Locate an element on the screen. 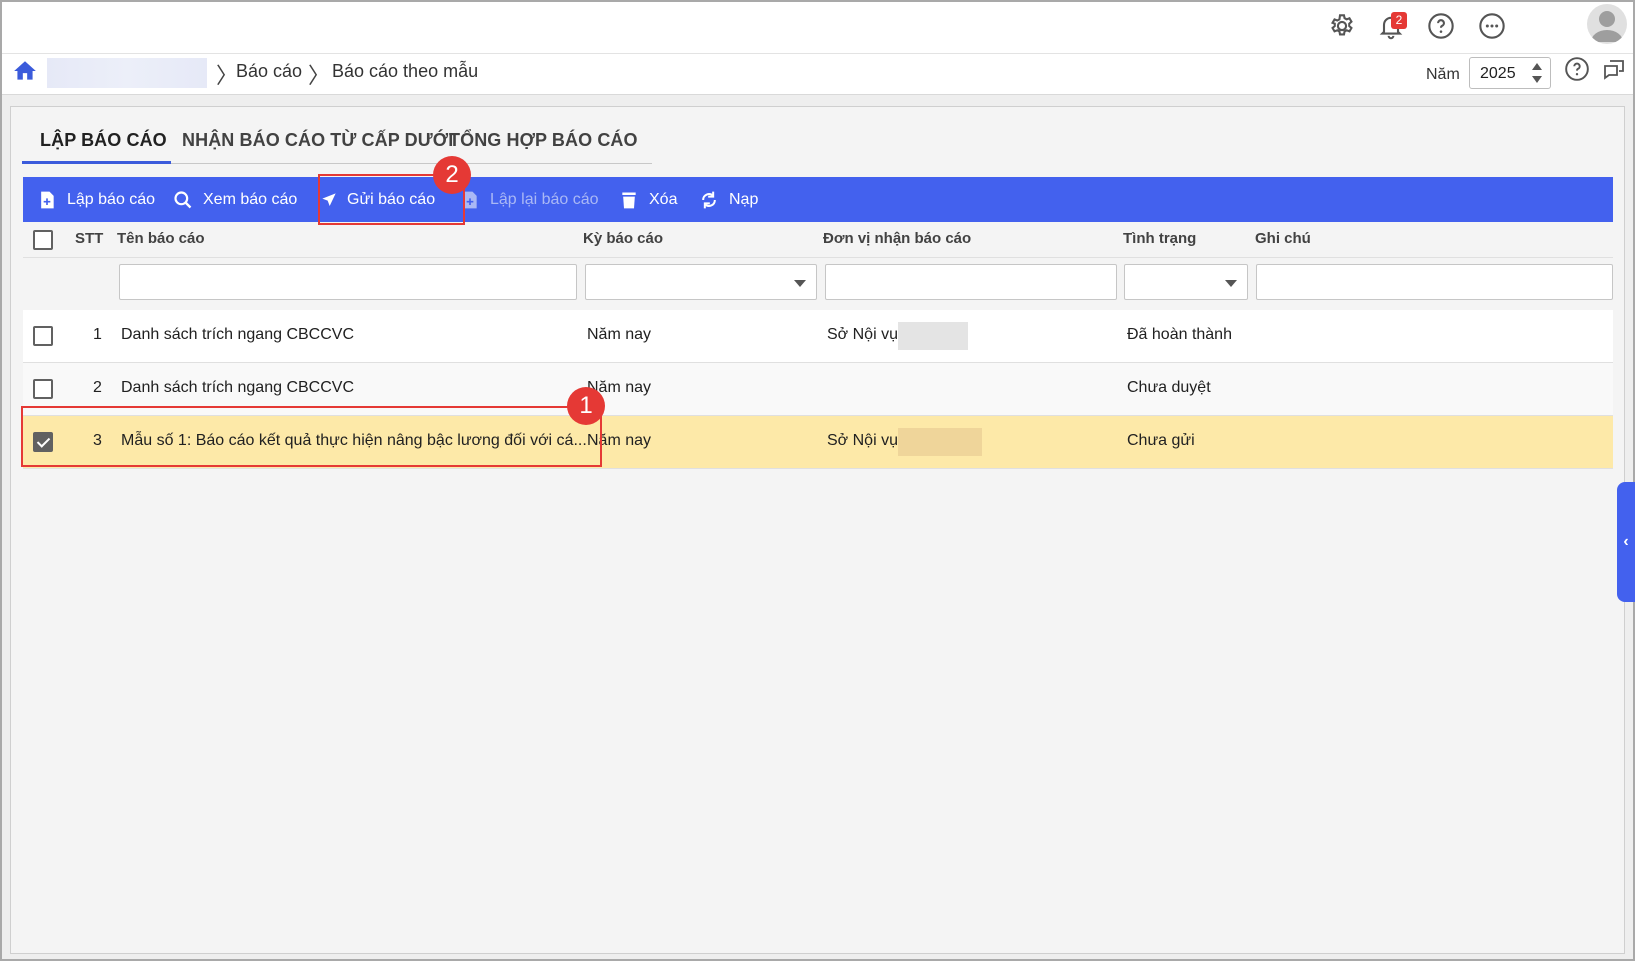  feedback-icon is located at coordinates (1614, 69).